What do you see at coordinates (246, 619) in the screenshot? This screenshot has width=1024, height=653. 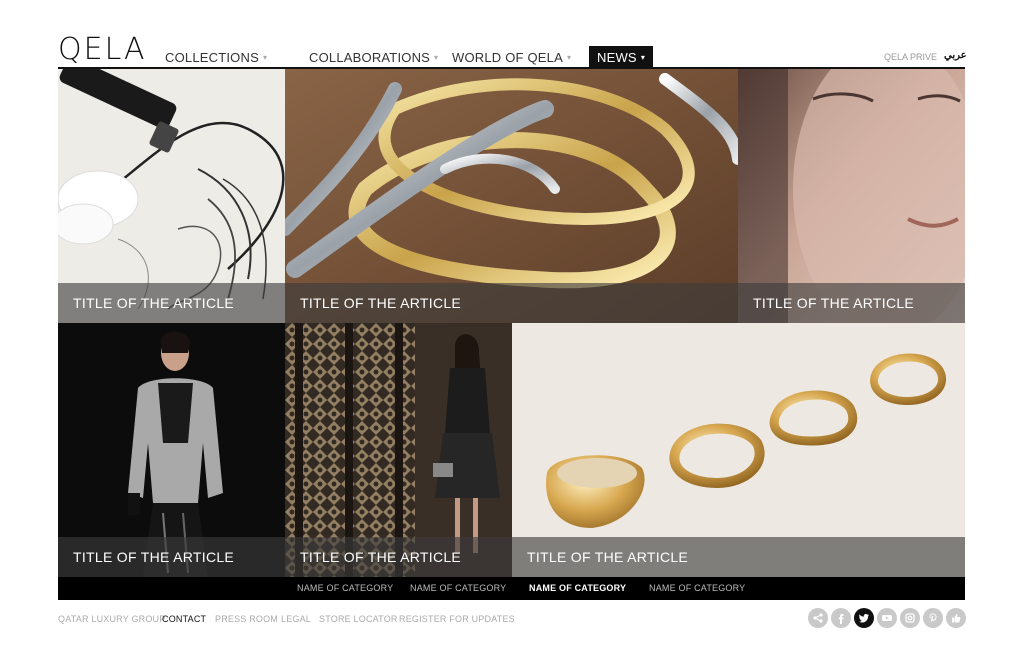 I see `footer-link-press-room: PRESS ROOM` at bounding box center [246, 619].